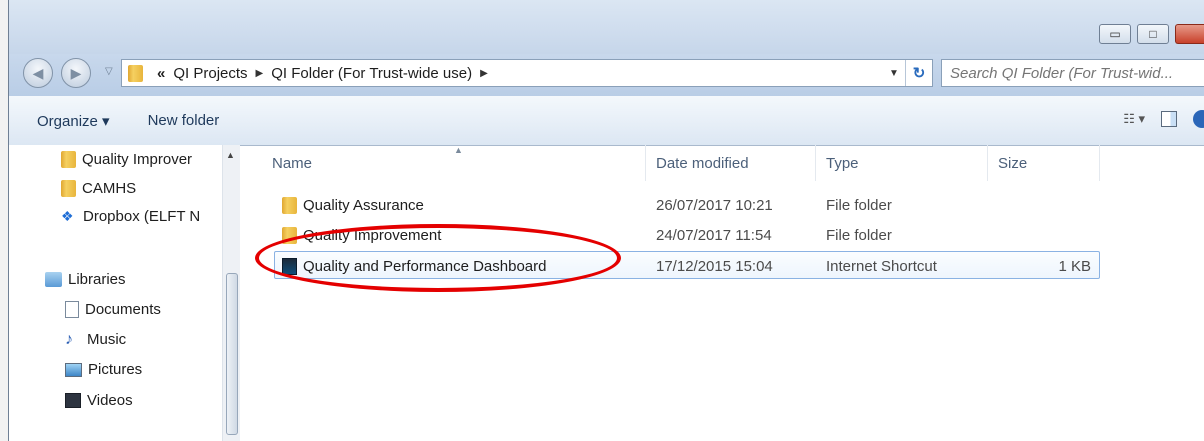  I want to click on libraries-icon, so click(53, 279).